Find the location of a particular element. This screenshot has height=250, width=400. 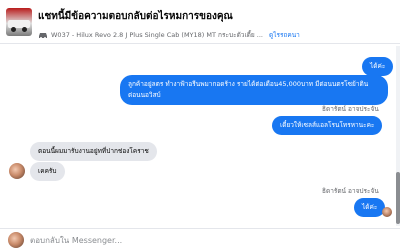

customer-avatar is located at coordinates (17, 171).